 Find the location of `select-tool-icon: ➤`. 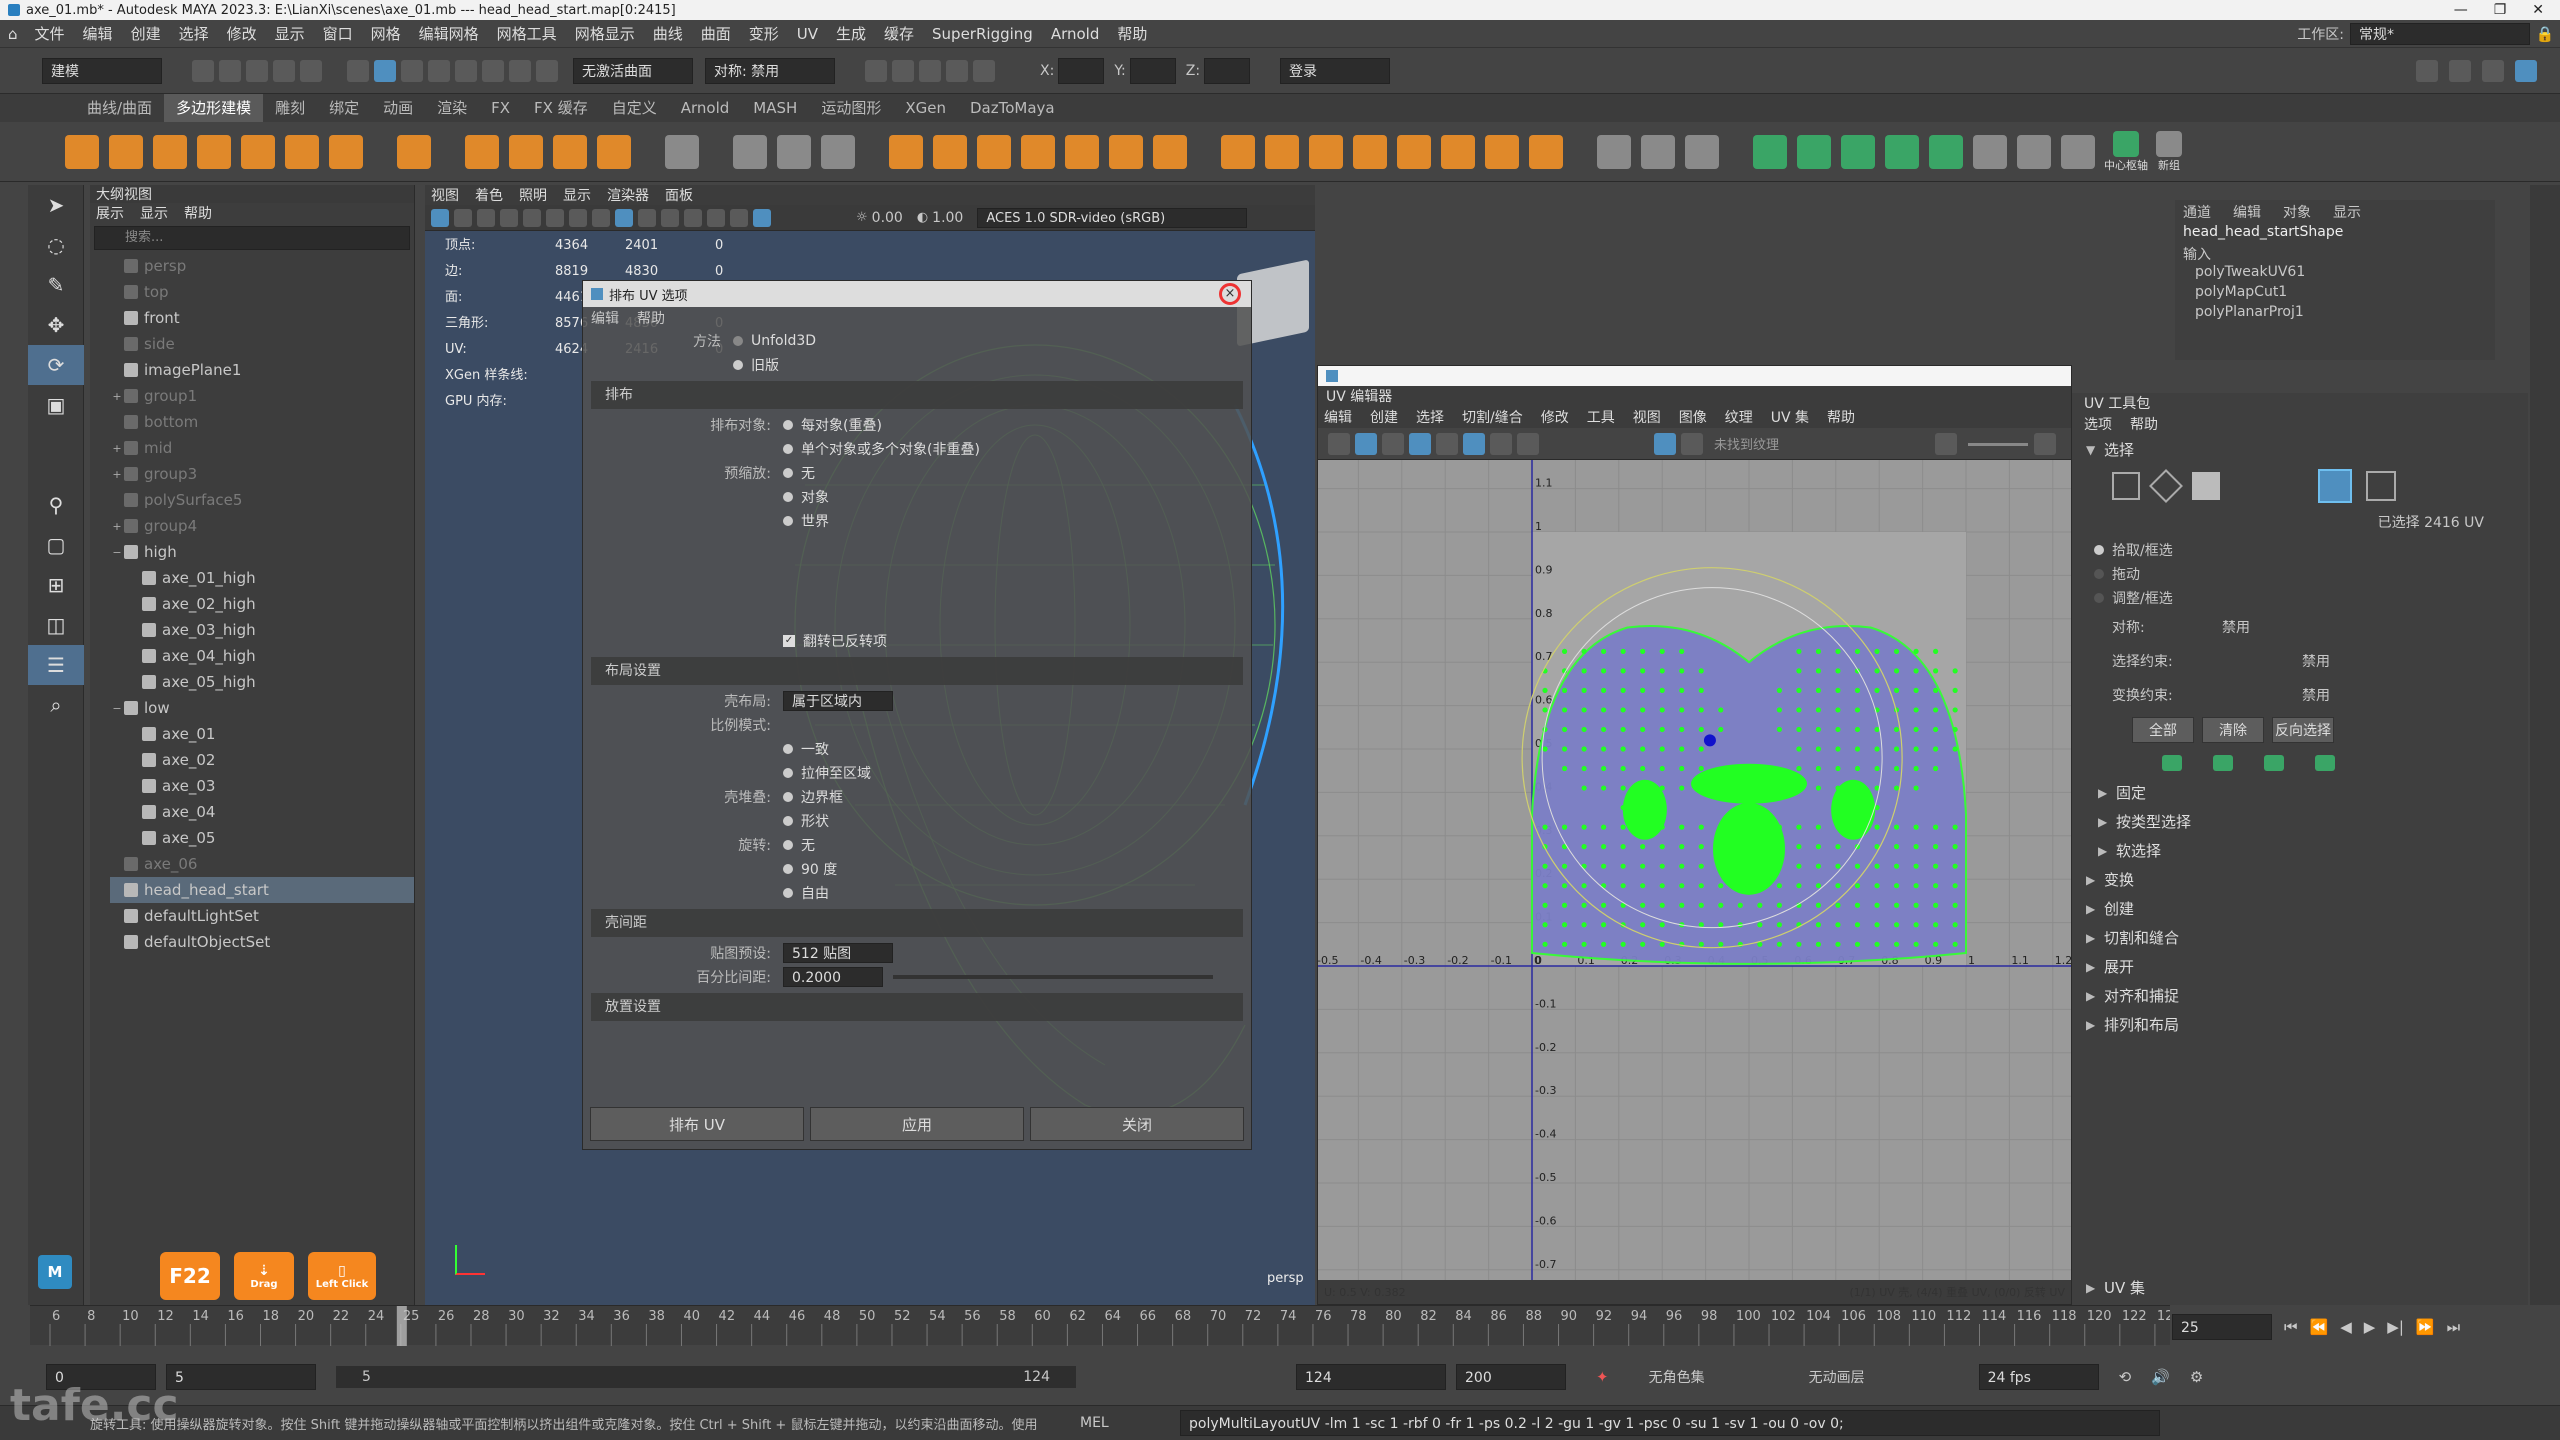

select-tool-icon: ➤ is located at coordinates (56, 205).